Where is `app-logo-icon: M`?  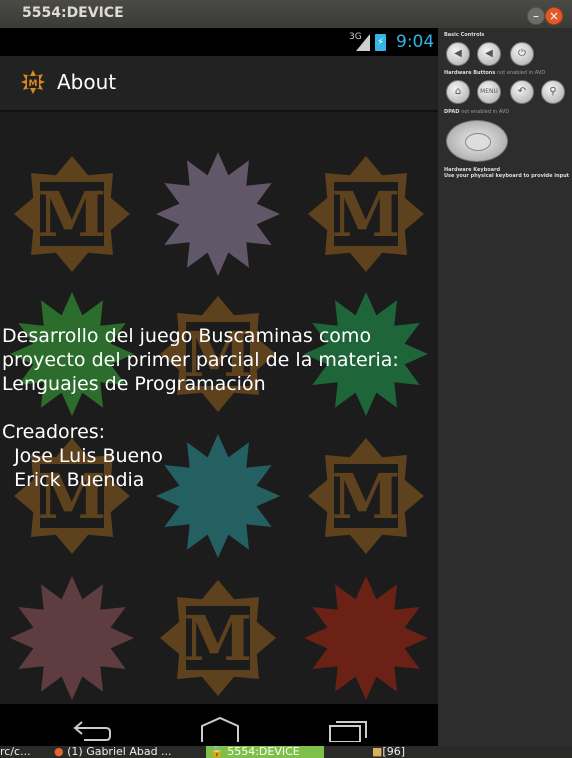 app-logo-icon: M is located at coordinates (33, 82).